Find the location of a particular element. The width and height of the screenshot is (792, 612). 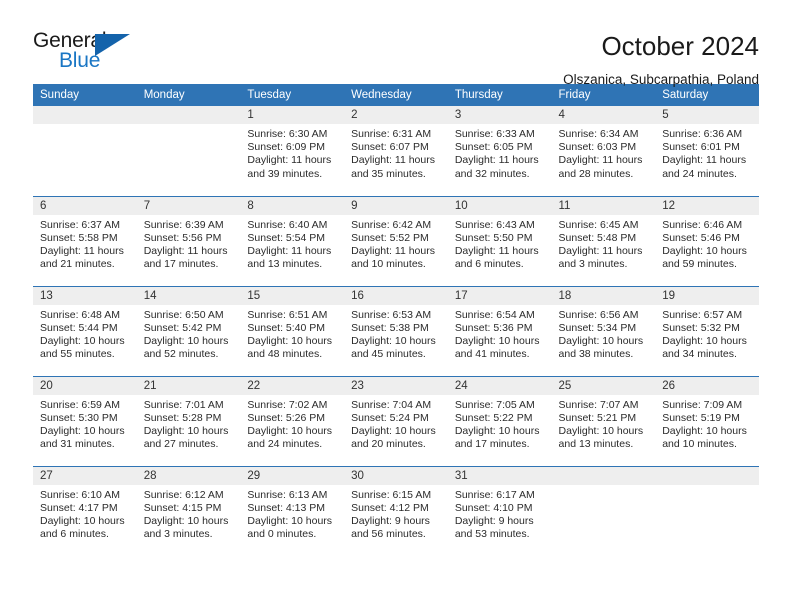

daylight-text-line2: and 0 minutes. is located at coordinates (282, 534).